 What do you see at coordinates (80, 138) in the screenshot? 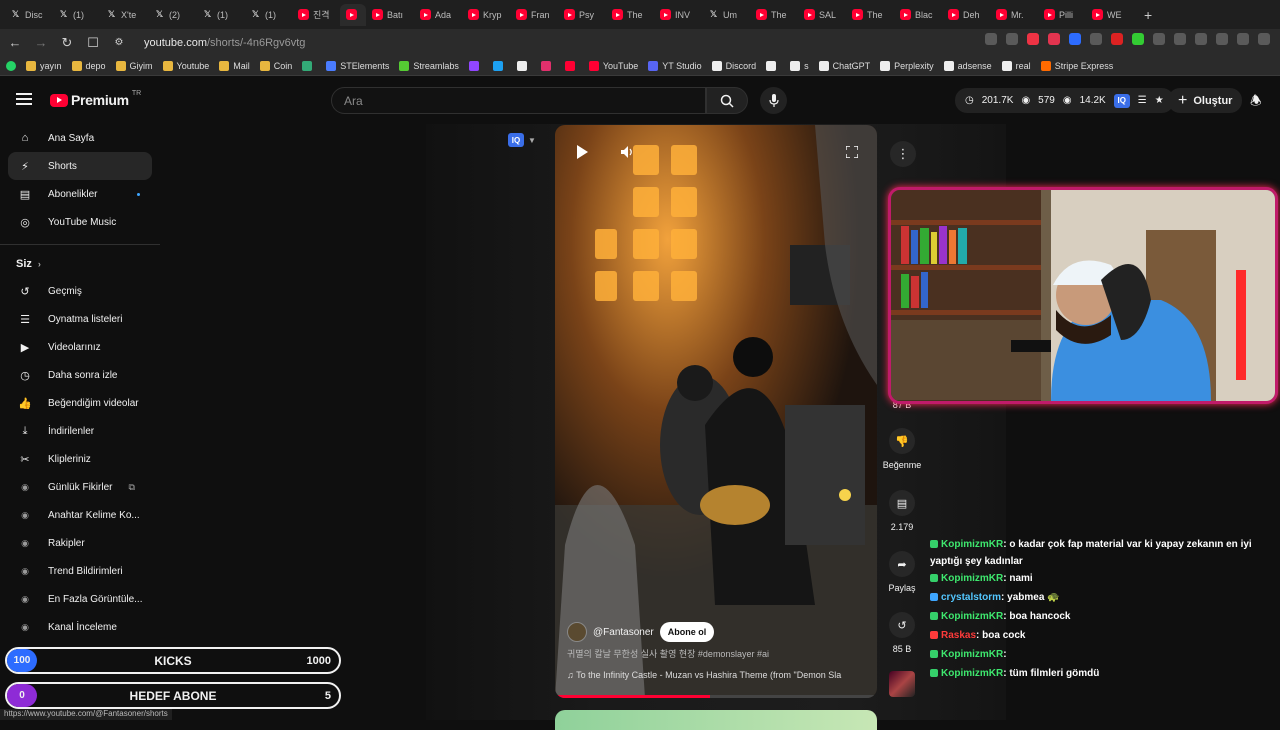
I see `sidebar-item: ⌂ Ana Sayfa` at bounding box center [80, 138].